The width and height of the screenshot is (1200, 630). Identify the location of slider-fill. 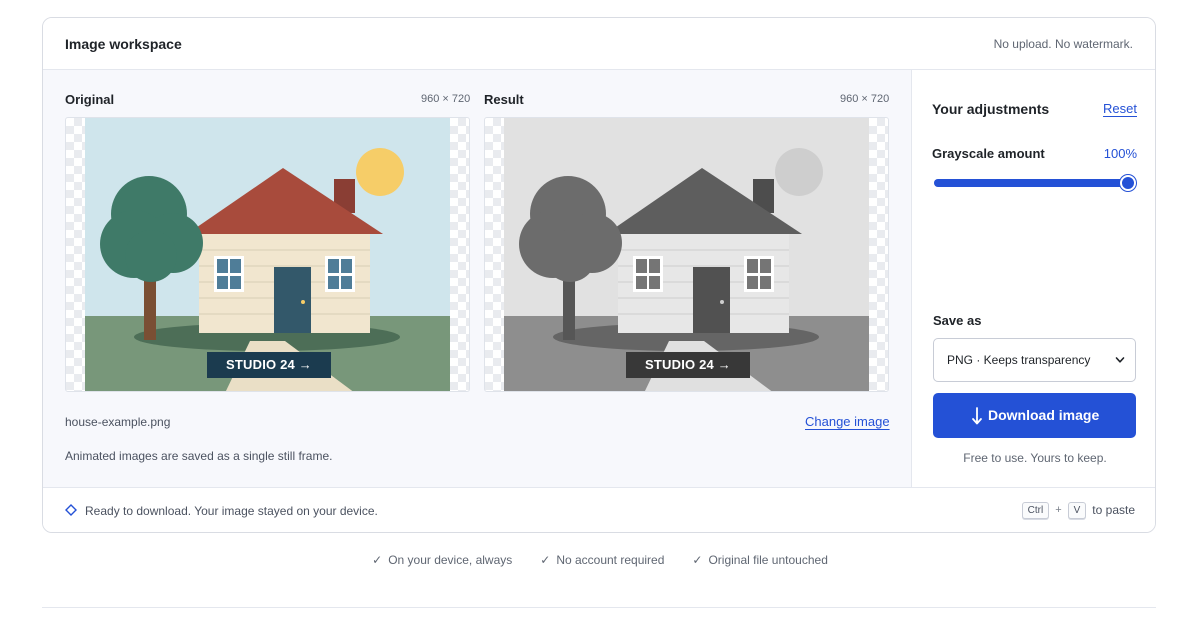
(1031, 183).